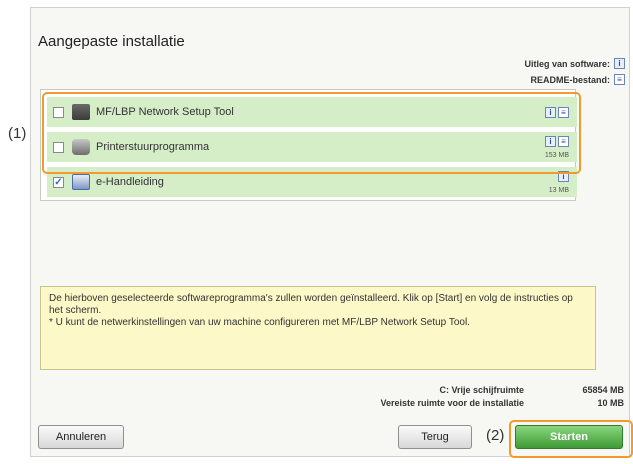 The image size is (633, 464). What do you see at coordinates (435, 437) in the screenshot?
I see `back-button: Terug` at bounding box center [435, 437].